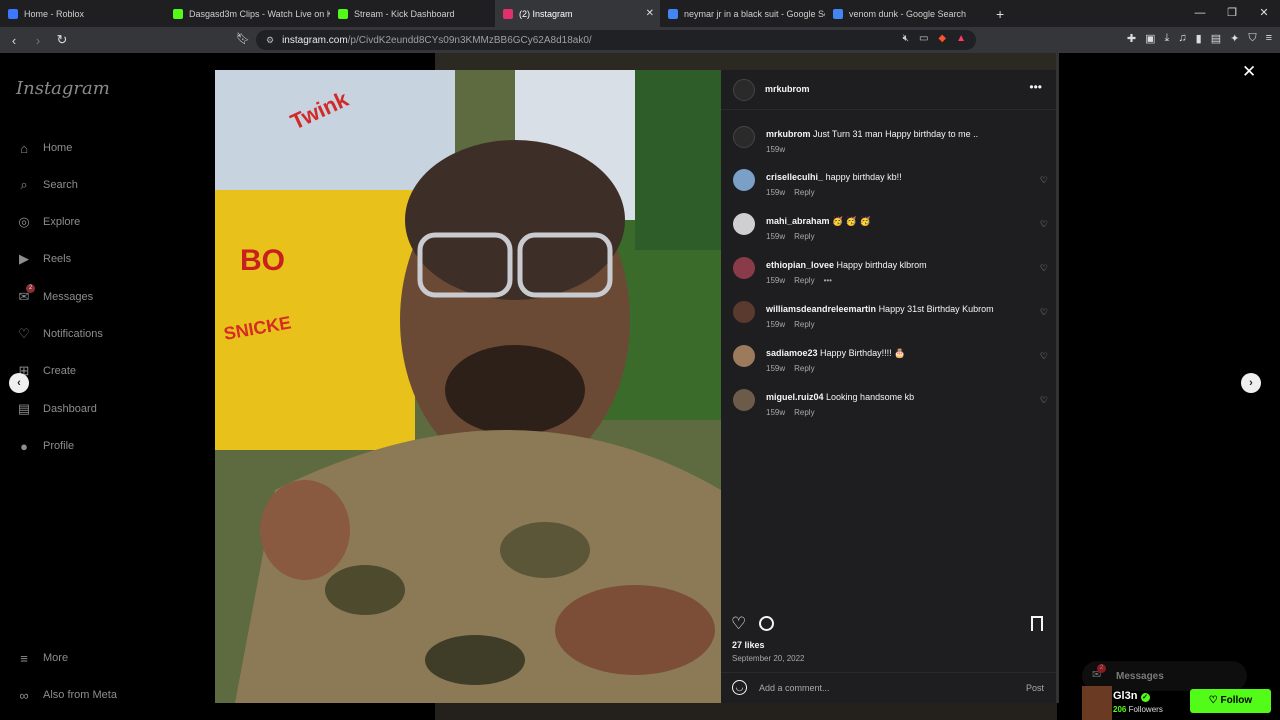 Image resolution: width=1280 pixels, height=720 pixels. What do you see at coordinates (243, 38) in the screenshot?
I see `bookmark-icon: 🔖︎` at bounding box center [243, 38].